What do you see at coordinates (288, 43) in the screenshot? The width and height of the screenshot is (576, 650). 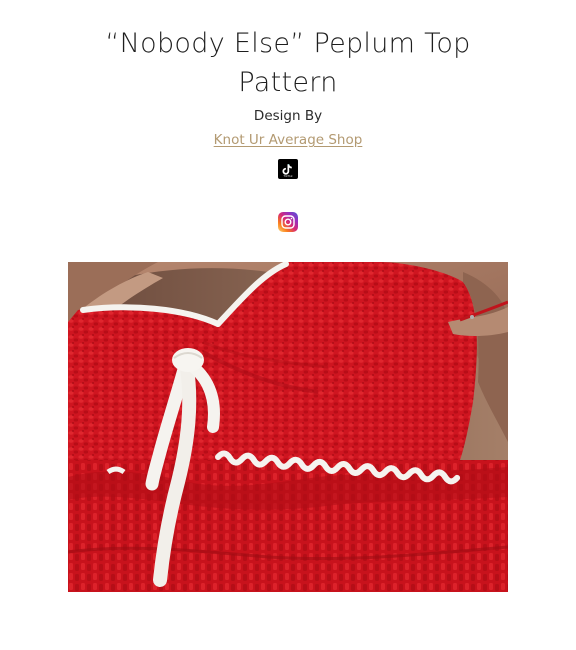 I see `page-title-line-1: “Nobody Else” Peplum Top` at bounding box center [288, 43].